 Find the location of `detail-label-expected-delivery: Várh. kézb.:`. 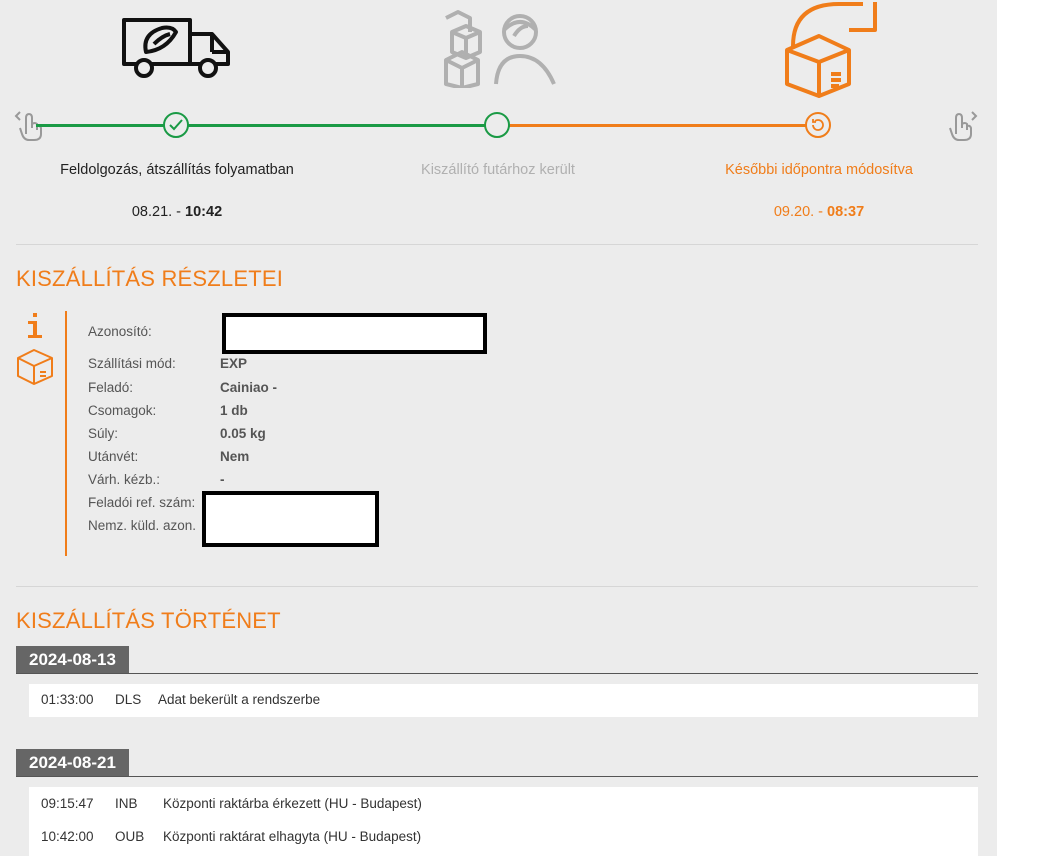

detail-label-expected-delivery: Várh. kézb.: is located at coordinates (124, 479).